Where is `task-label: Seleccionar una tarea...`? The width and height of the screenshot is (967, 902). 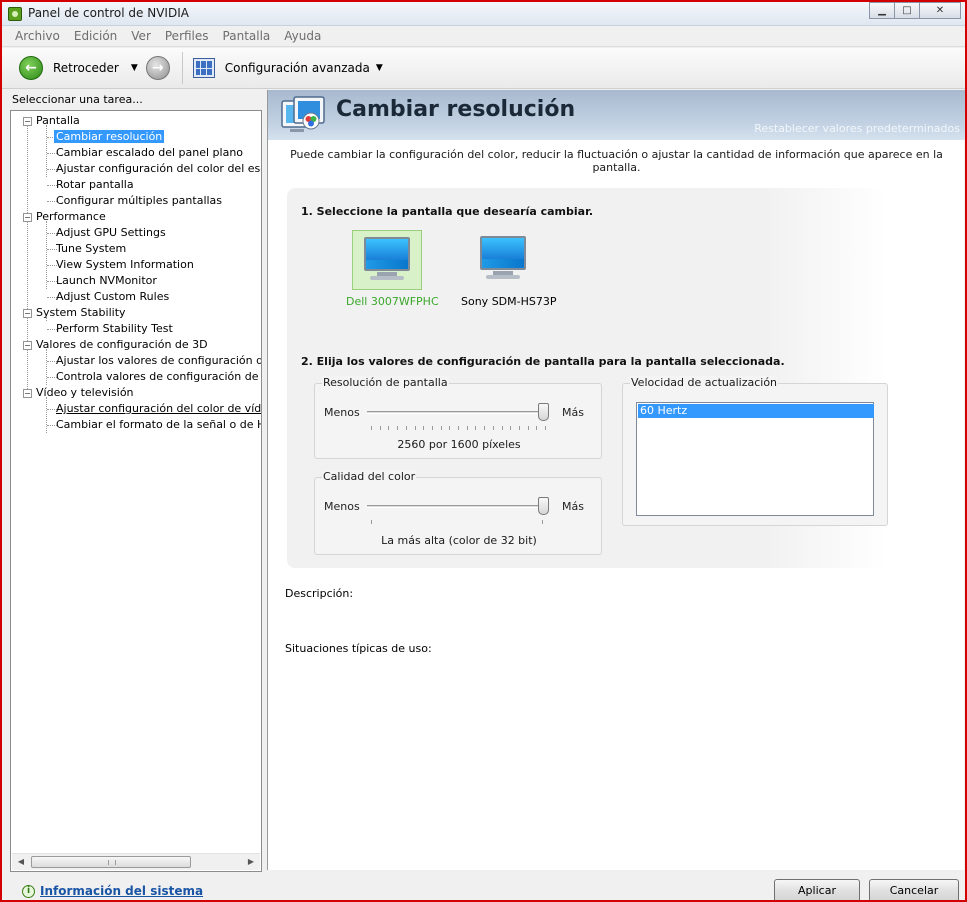 task-label: Seleccionar una tarea... is located at coordinates (77, 99).